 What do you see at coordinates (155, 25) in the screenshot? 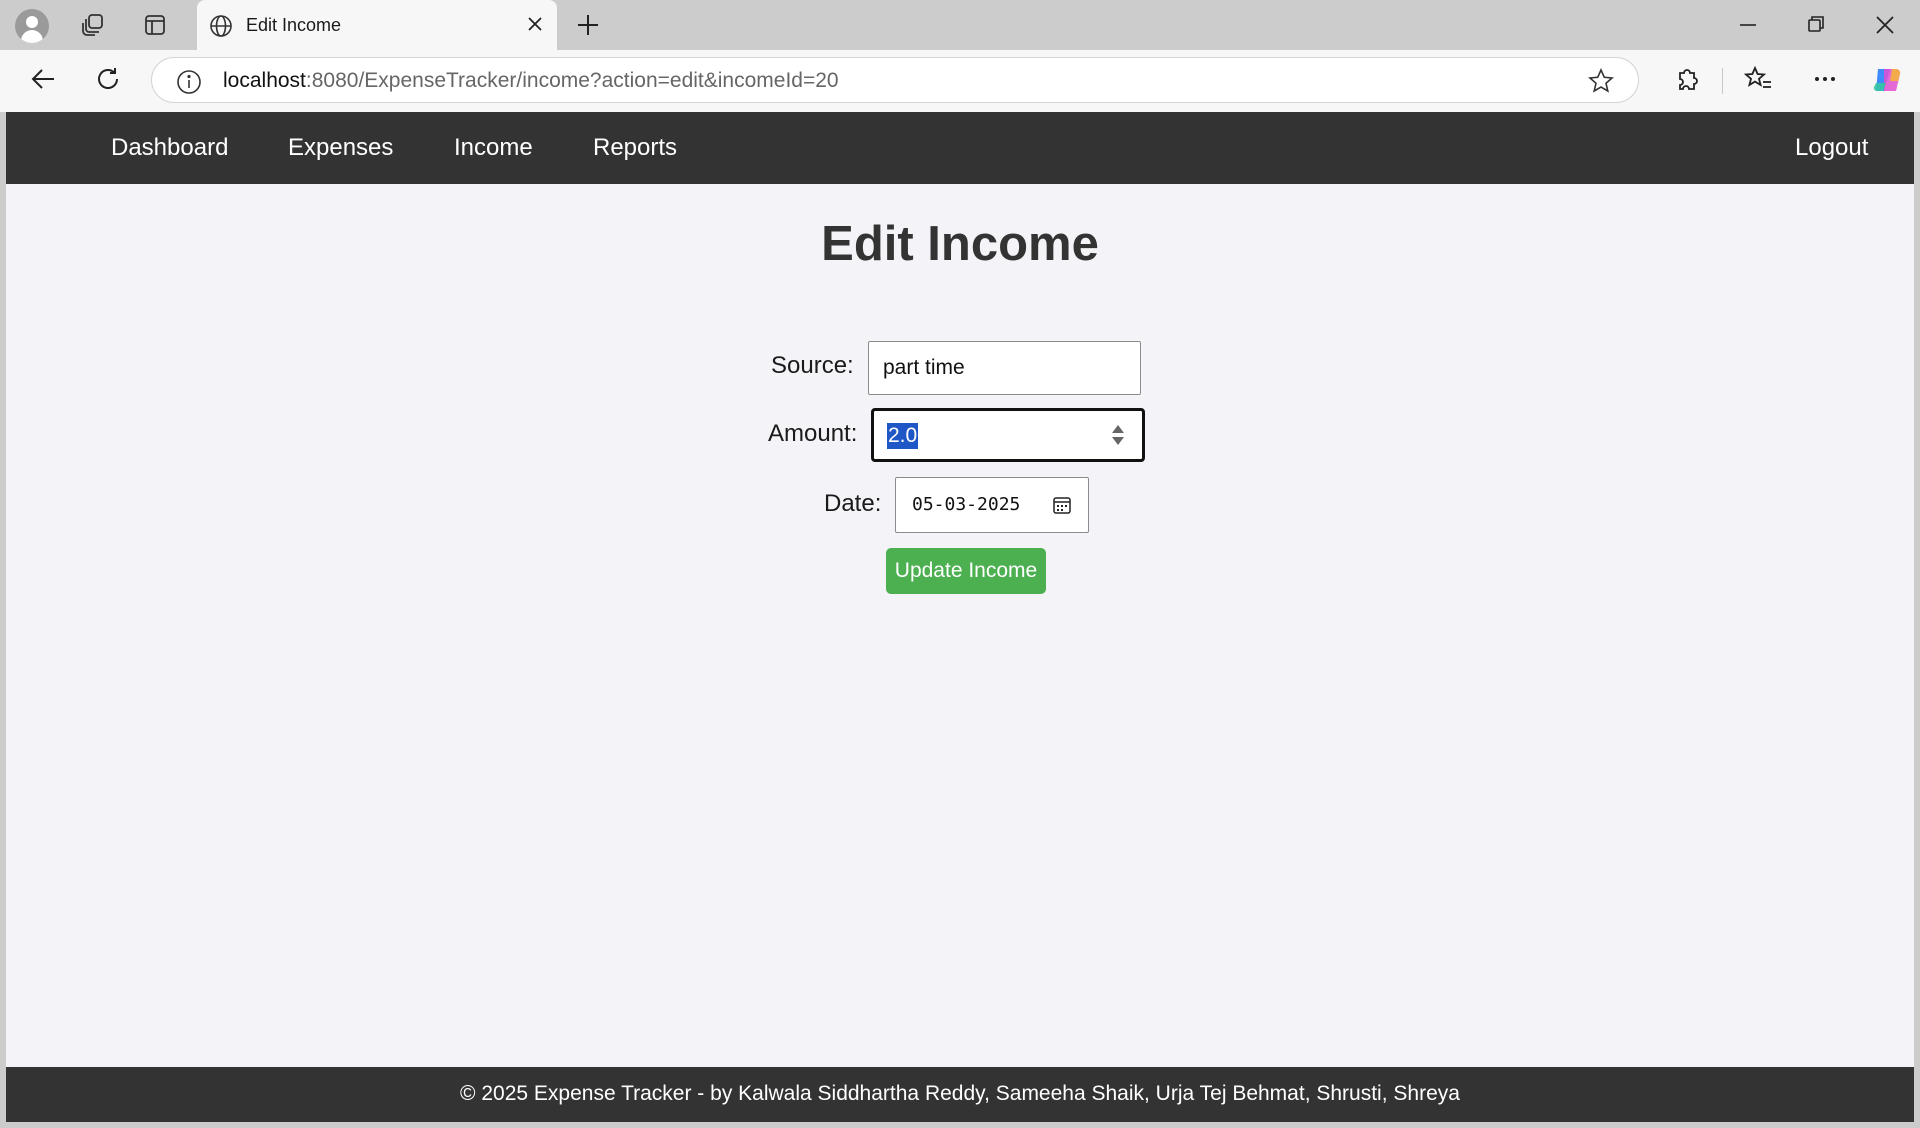
I see `tab-actions-icon` at bounding box center [155, 25].